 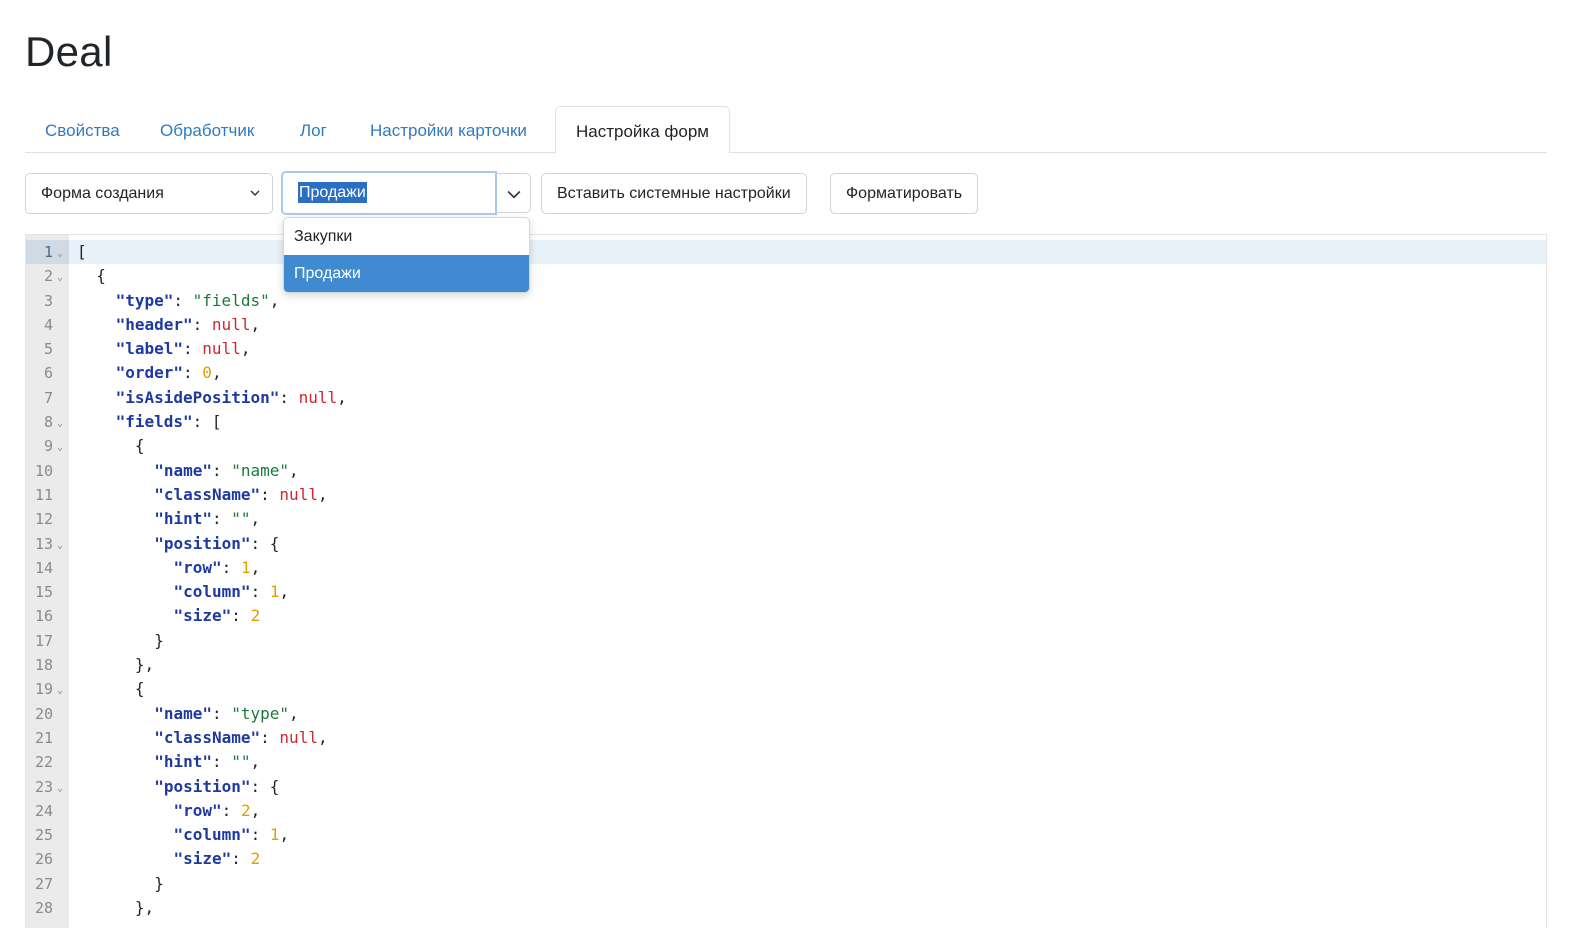 What do you see at coordinates (786, 592) in the screenshot?
I see `code-line: 15 "column": 1,` at bounding box center [786, 592].